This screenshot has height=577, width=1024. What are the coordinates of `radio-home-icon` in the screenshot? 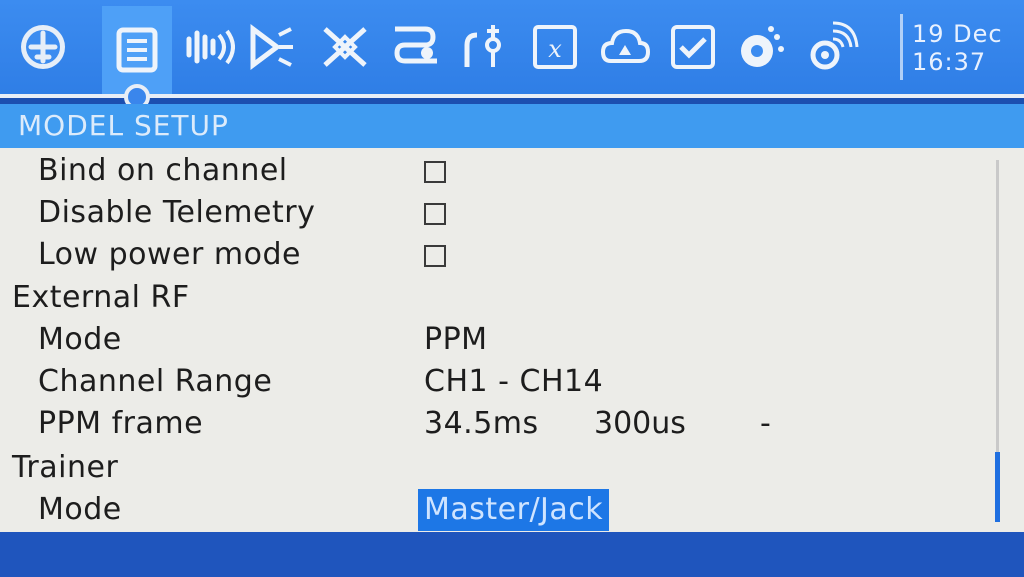 It's located at (43, 47).